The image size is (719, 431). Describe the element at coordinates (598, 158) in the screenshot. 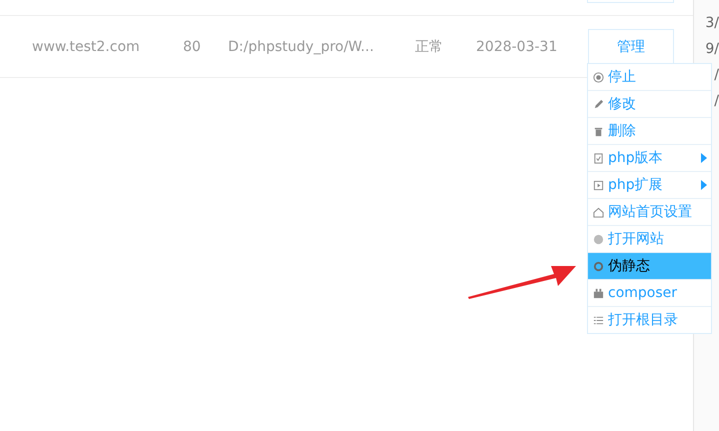

I see `document-icon` at that location.